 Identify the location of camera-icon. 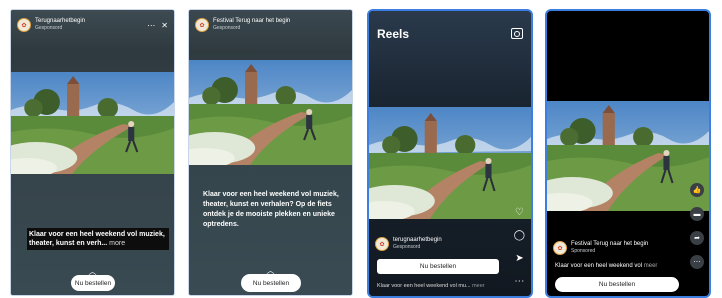
(517, 33).